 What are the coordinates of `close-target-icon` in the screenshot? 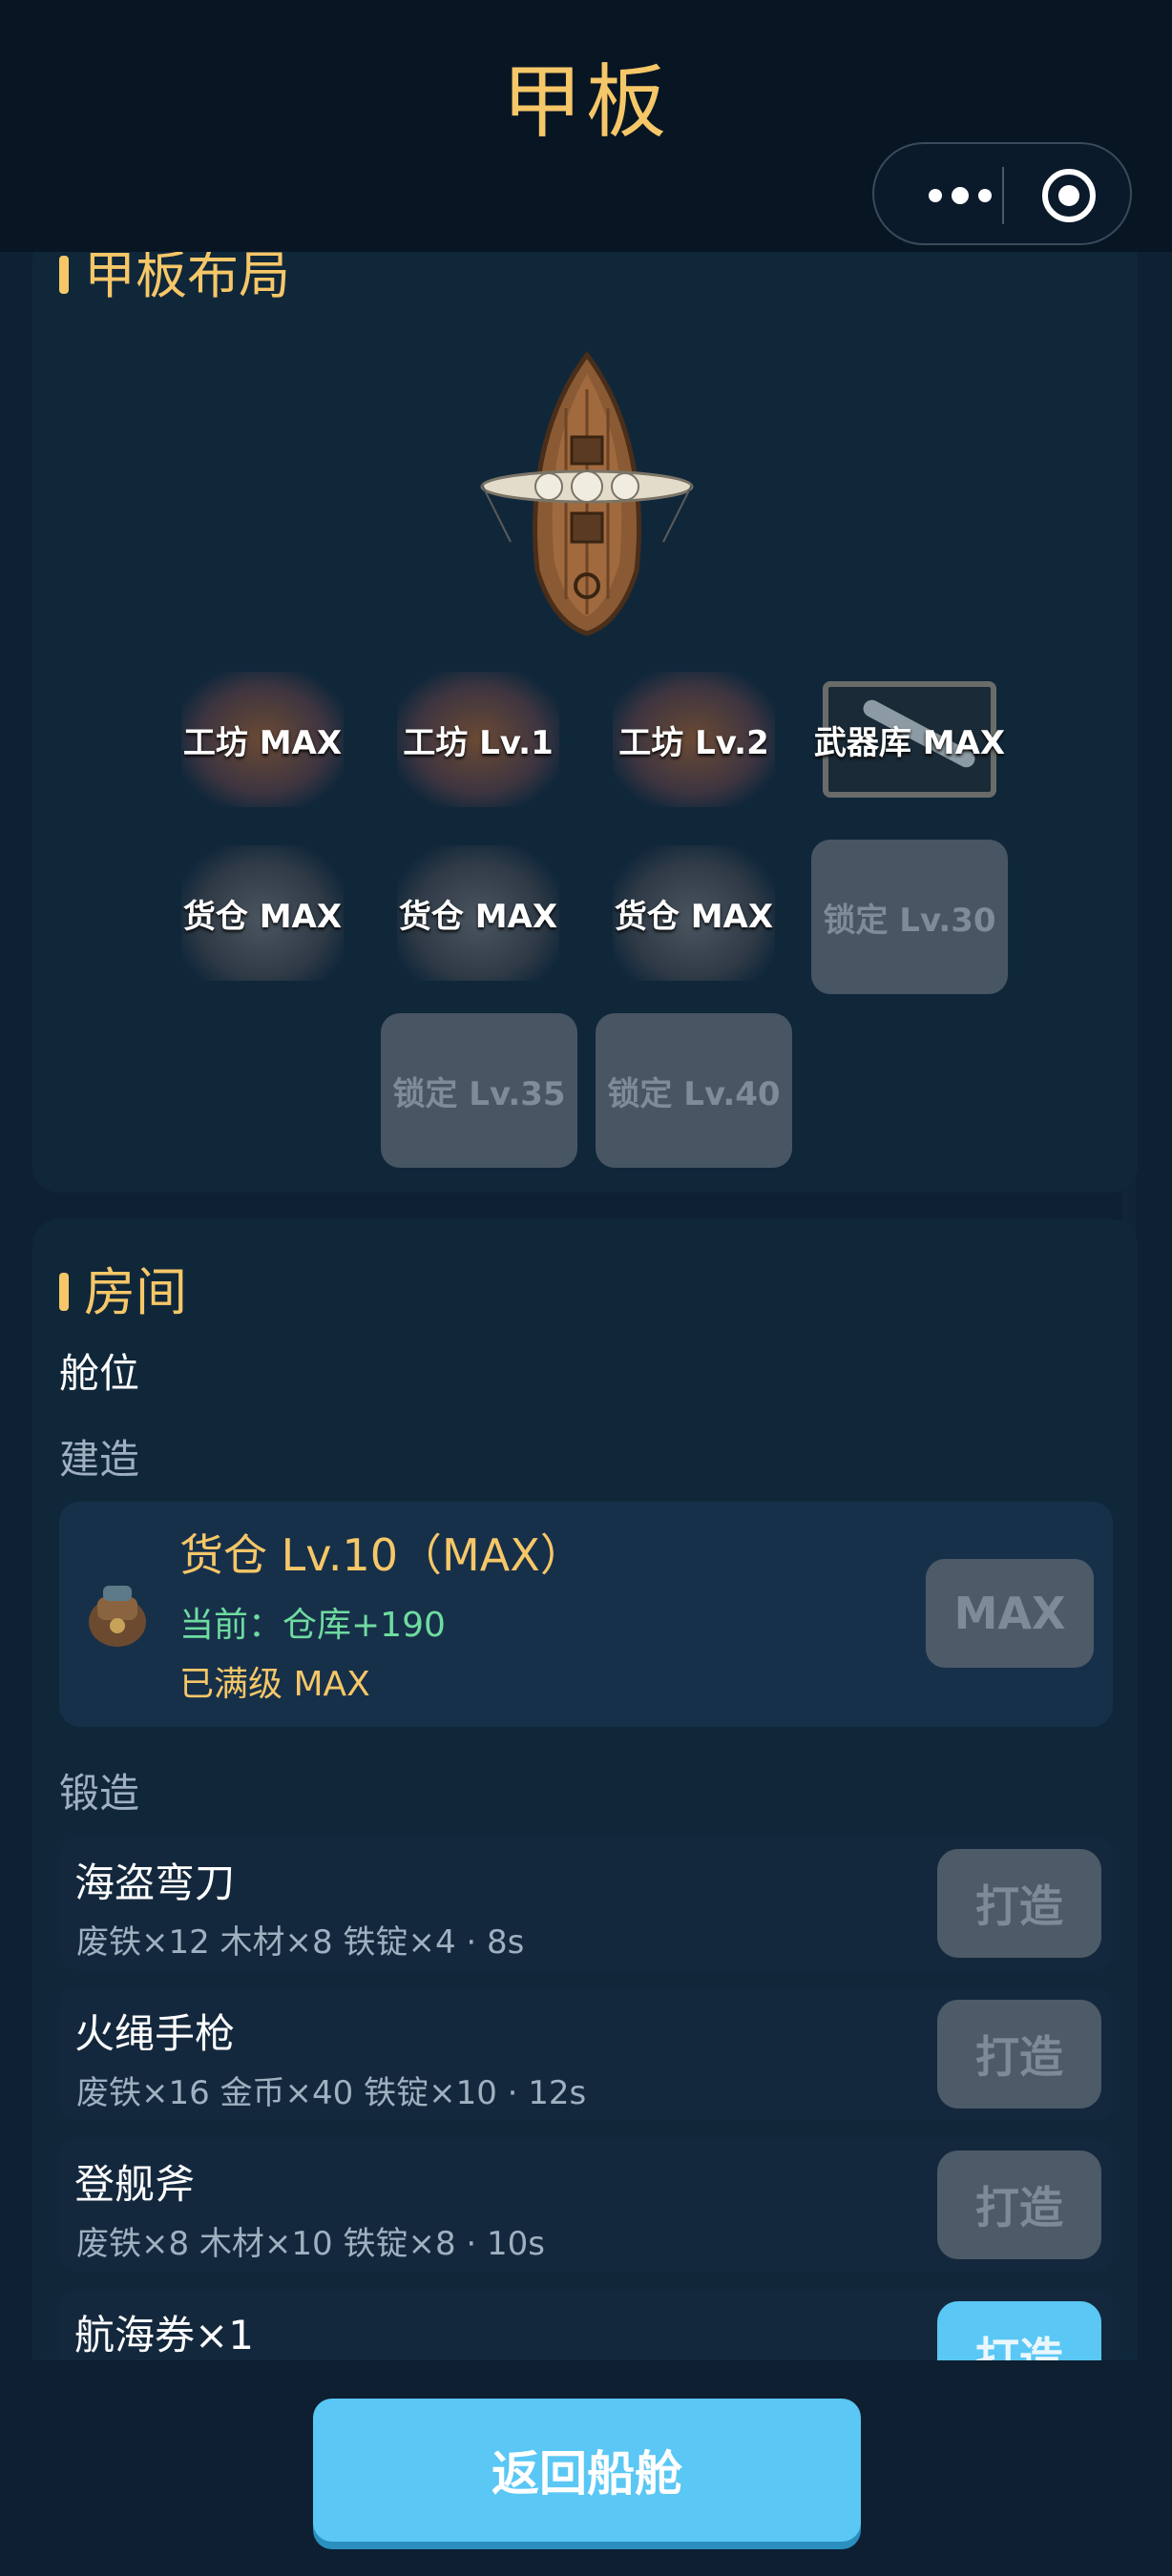 It's located at (1069, 195).